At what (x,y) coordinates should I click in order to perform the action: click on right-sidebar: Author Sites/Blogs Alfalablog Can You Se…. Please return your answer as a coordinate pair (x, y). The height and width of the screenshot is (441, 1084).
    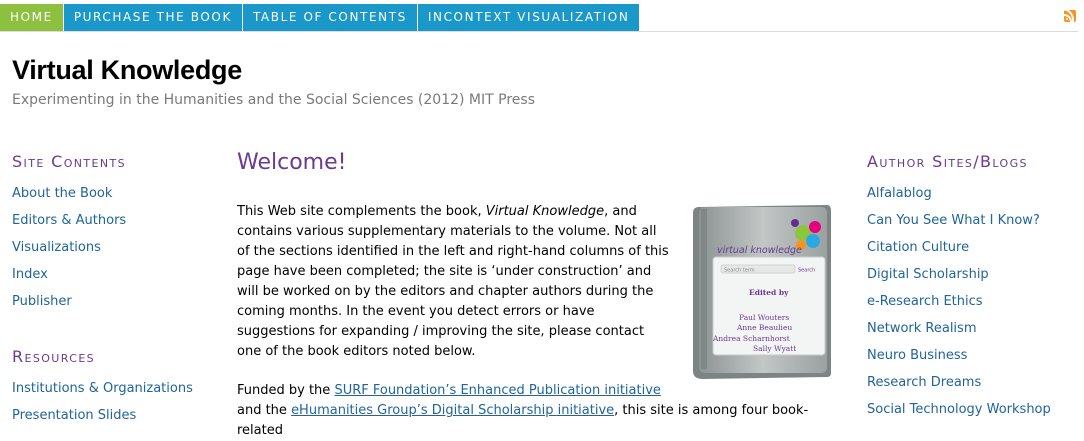
    Looking at the image, I should click on (972, 287).